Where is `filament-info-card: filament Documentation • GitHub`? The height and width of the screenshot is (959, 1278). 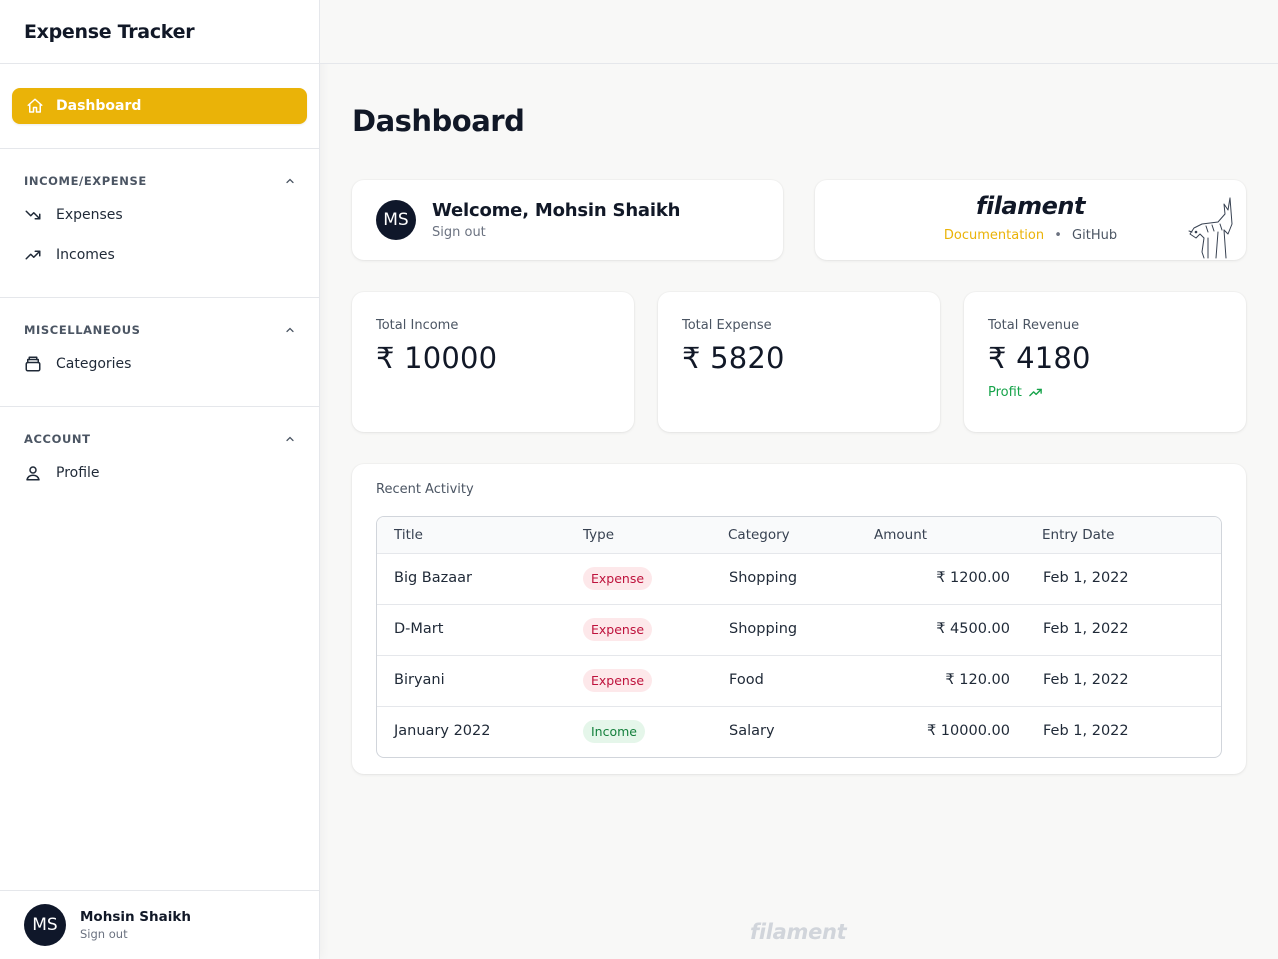
filament-info-card: filament Documentation • GitHub is located at coordinates (1030, 220).